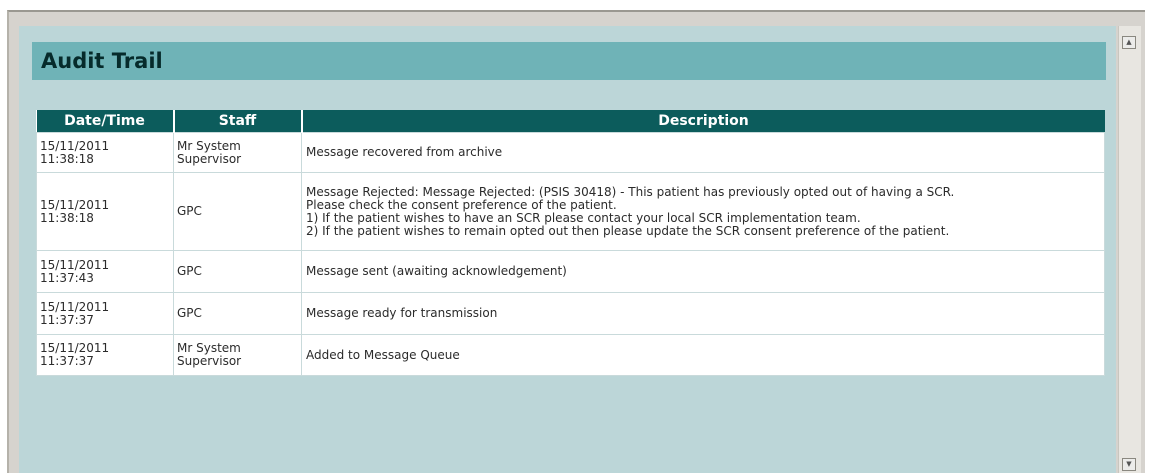 The height and width of the screenshot is (473, 1160). What do you see at coordinates (703, 152) in the screenshot?
I see `description-cell: Message recovered from archive` at bounding box center [703, 152].